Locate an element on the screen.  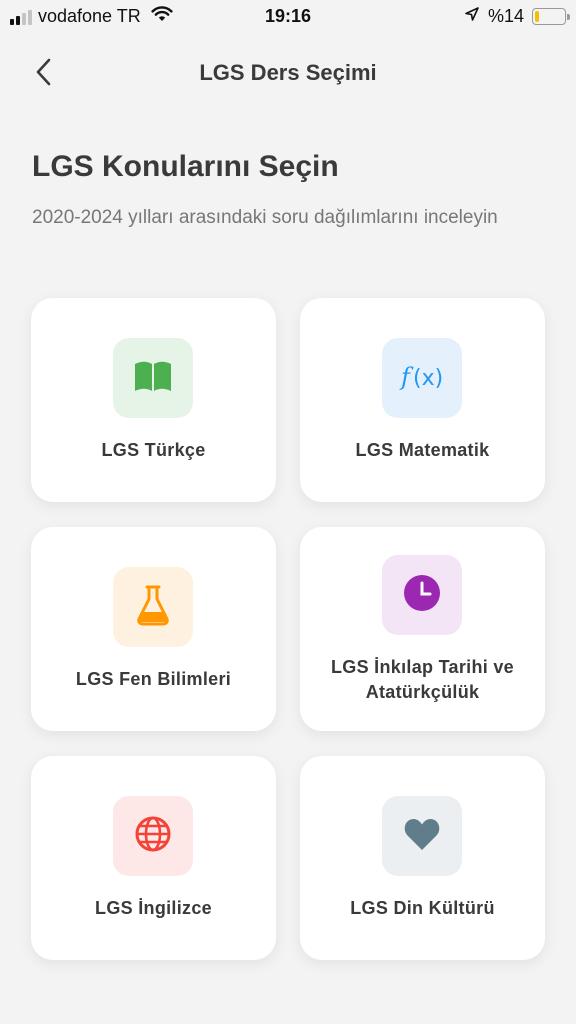
subject-card-din-kulturu: LGS Din Kültürü is located at coordinates (422, 858).